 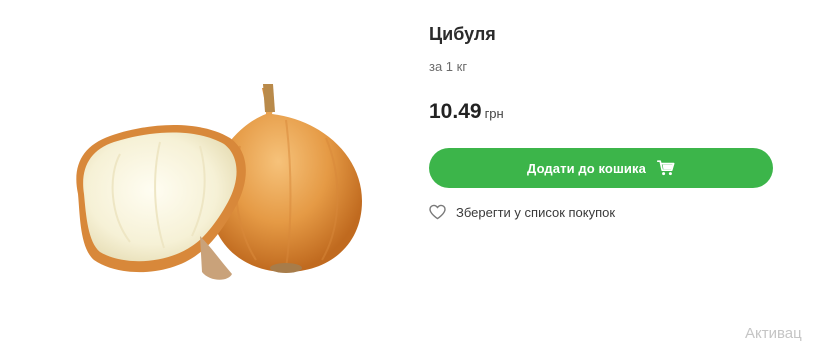 What do you see at coordinates (448, 66) in the screenshot?
I see `product-unit: за 1 кг` at bounding box center [448, 66].